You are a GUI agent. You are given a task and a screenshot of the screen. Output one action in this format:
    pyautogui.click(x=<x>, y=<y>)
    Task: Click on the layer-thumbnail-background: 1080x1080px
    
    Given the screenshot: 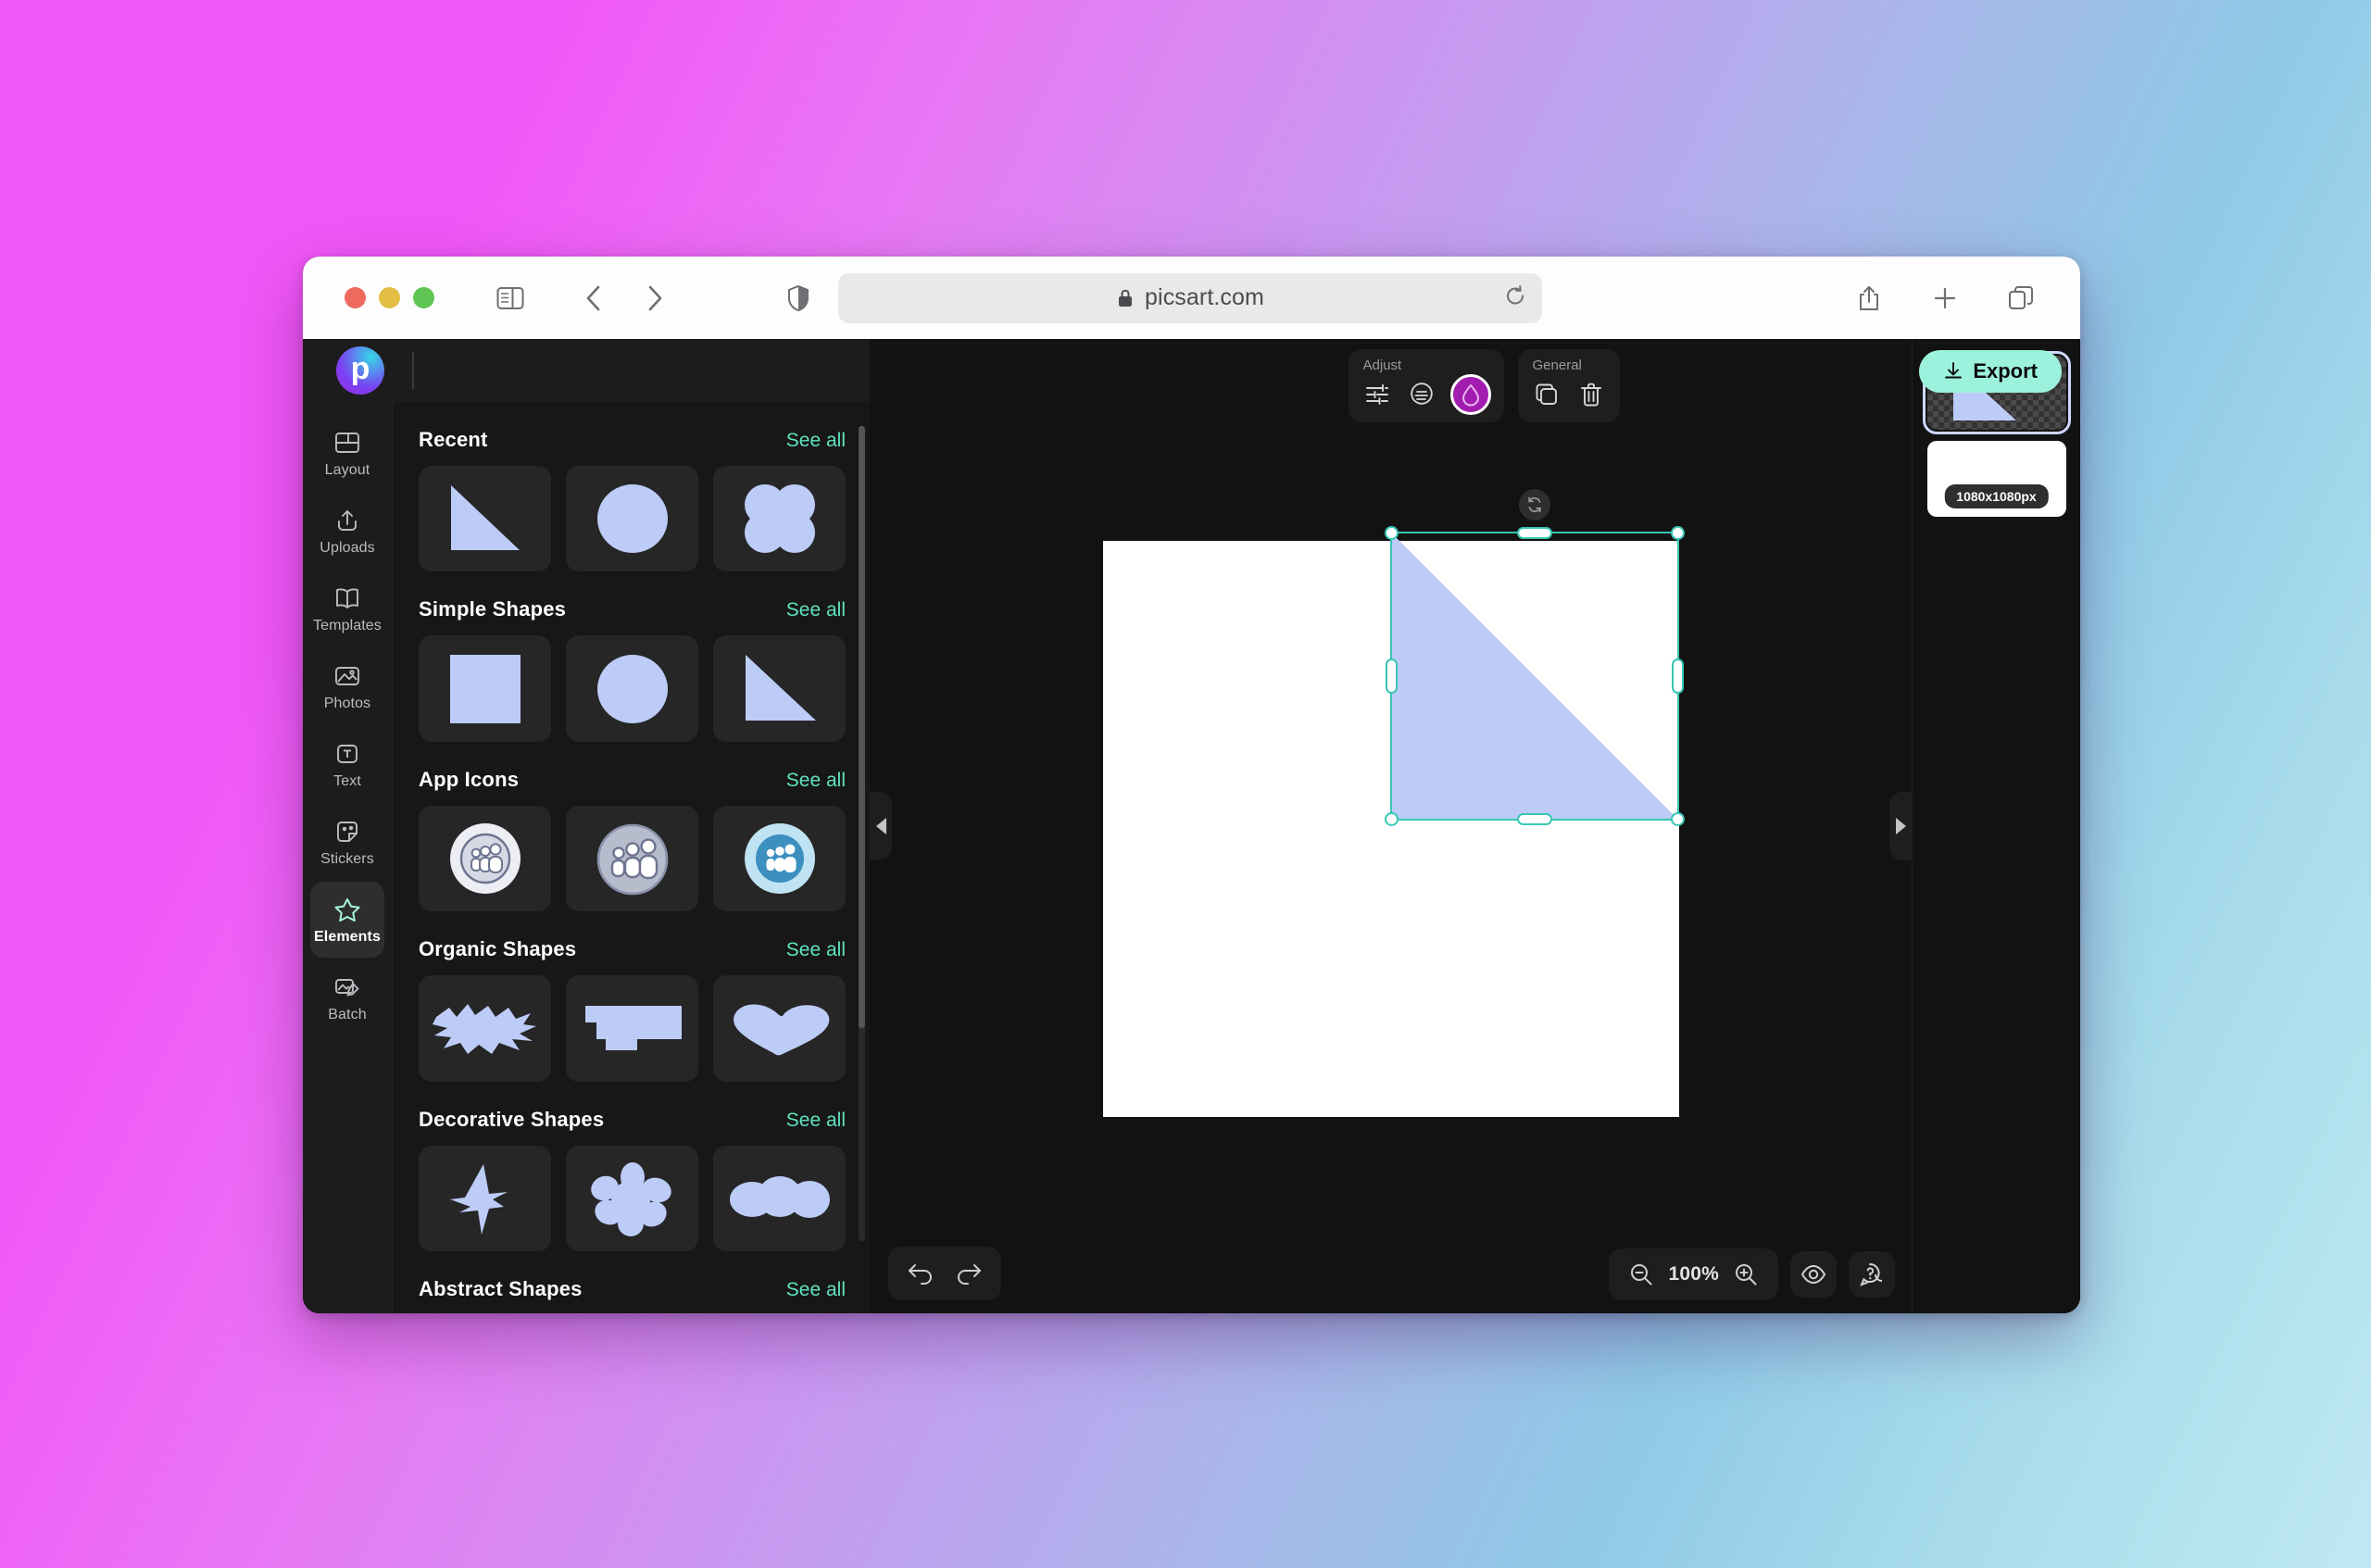 What is the action you would take?
    pyautogui.click(x=1996, y=479)
    